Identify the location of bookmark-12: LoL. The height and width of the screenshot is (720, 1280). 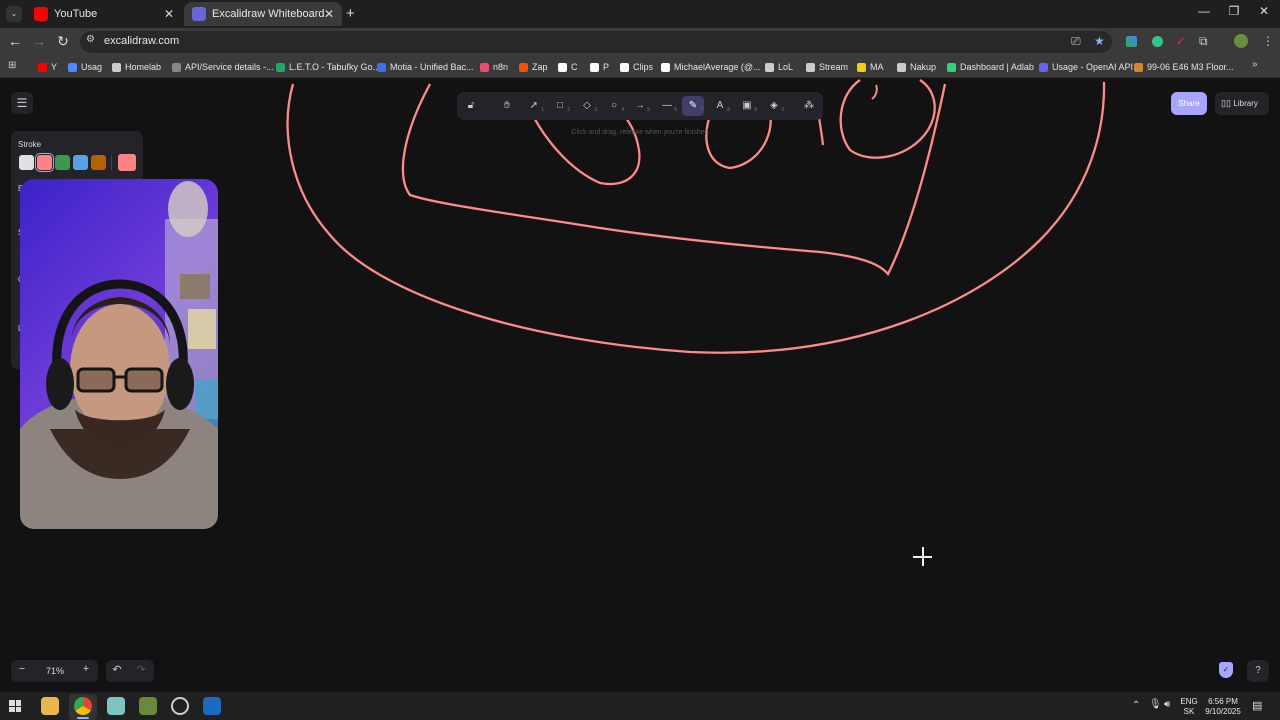
(779, 67).